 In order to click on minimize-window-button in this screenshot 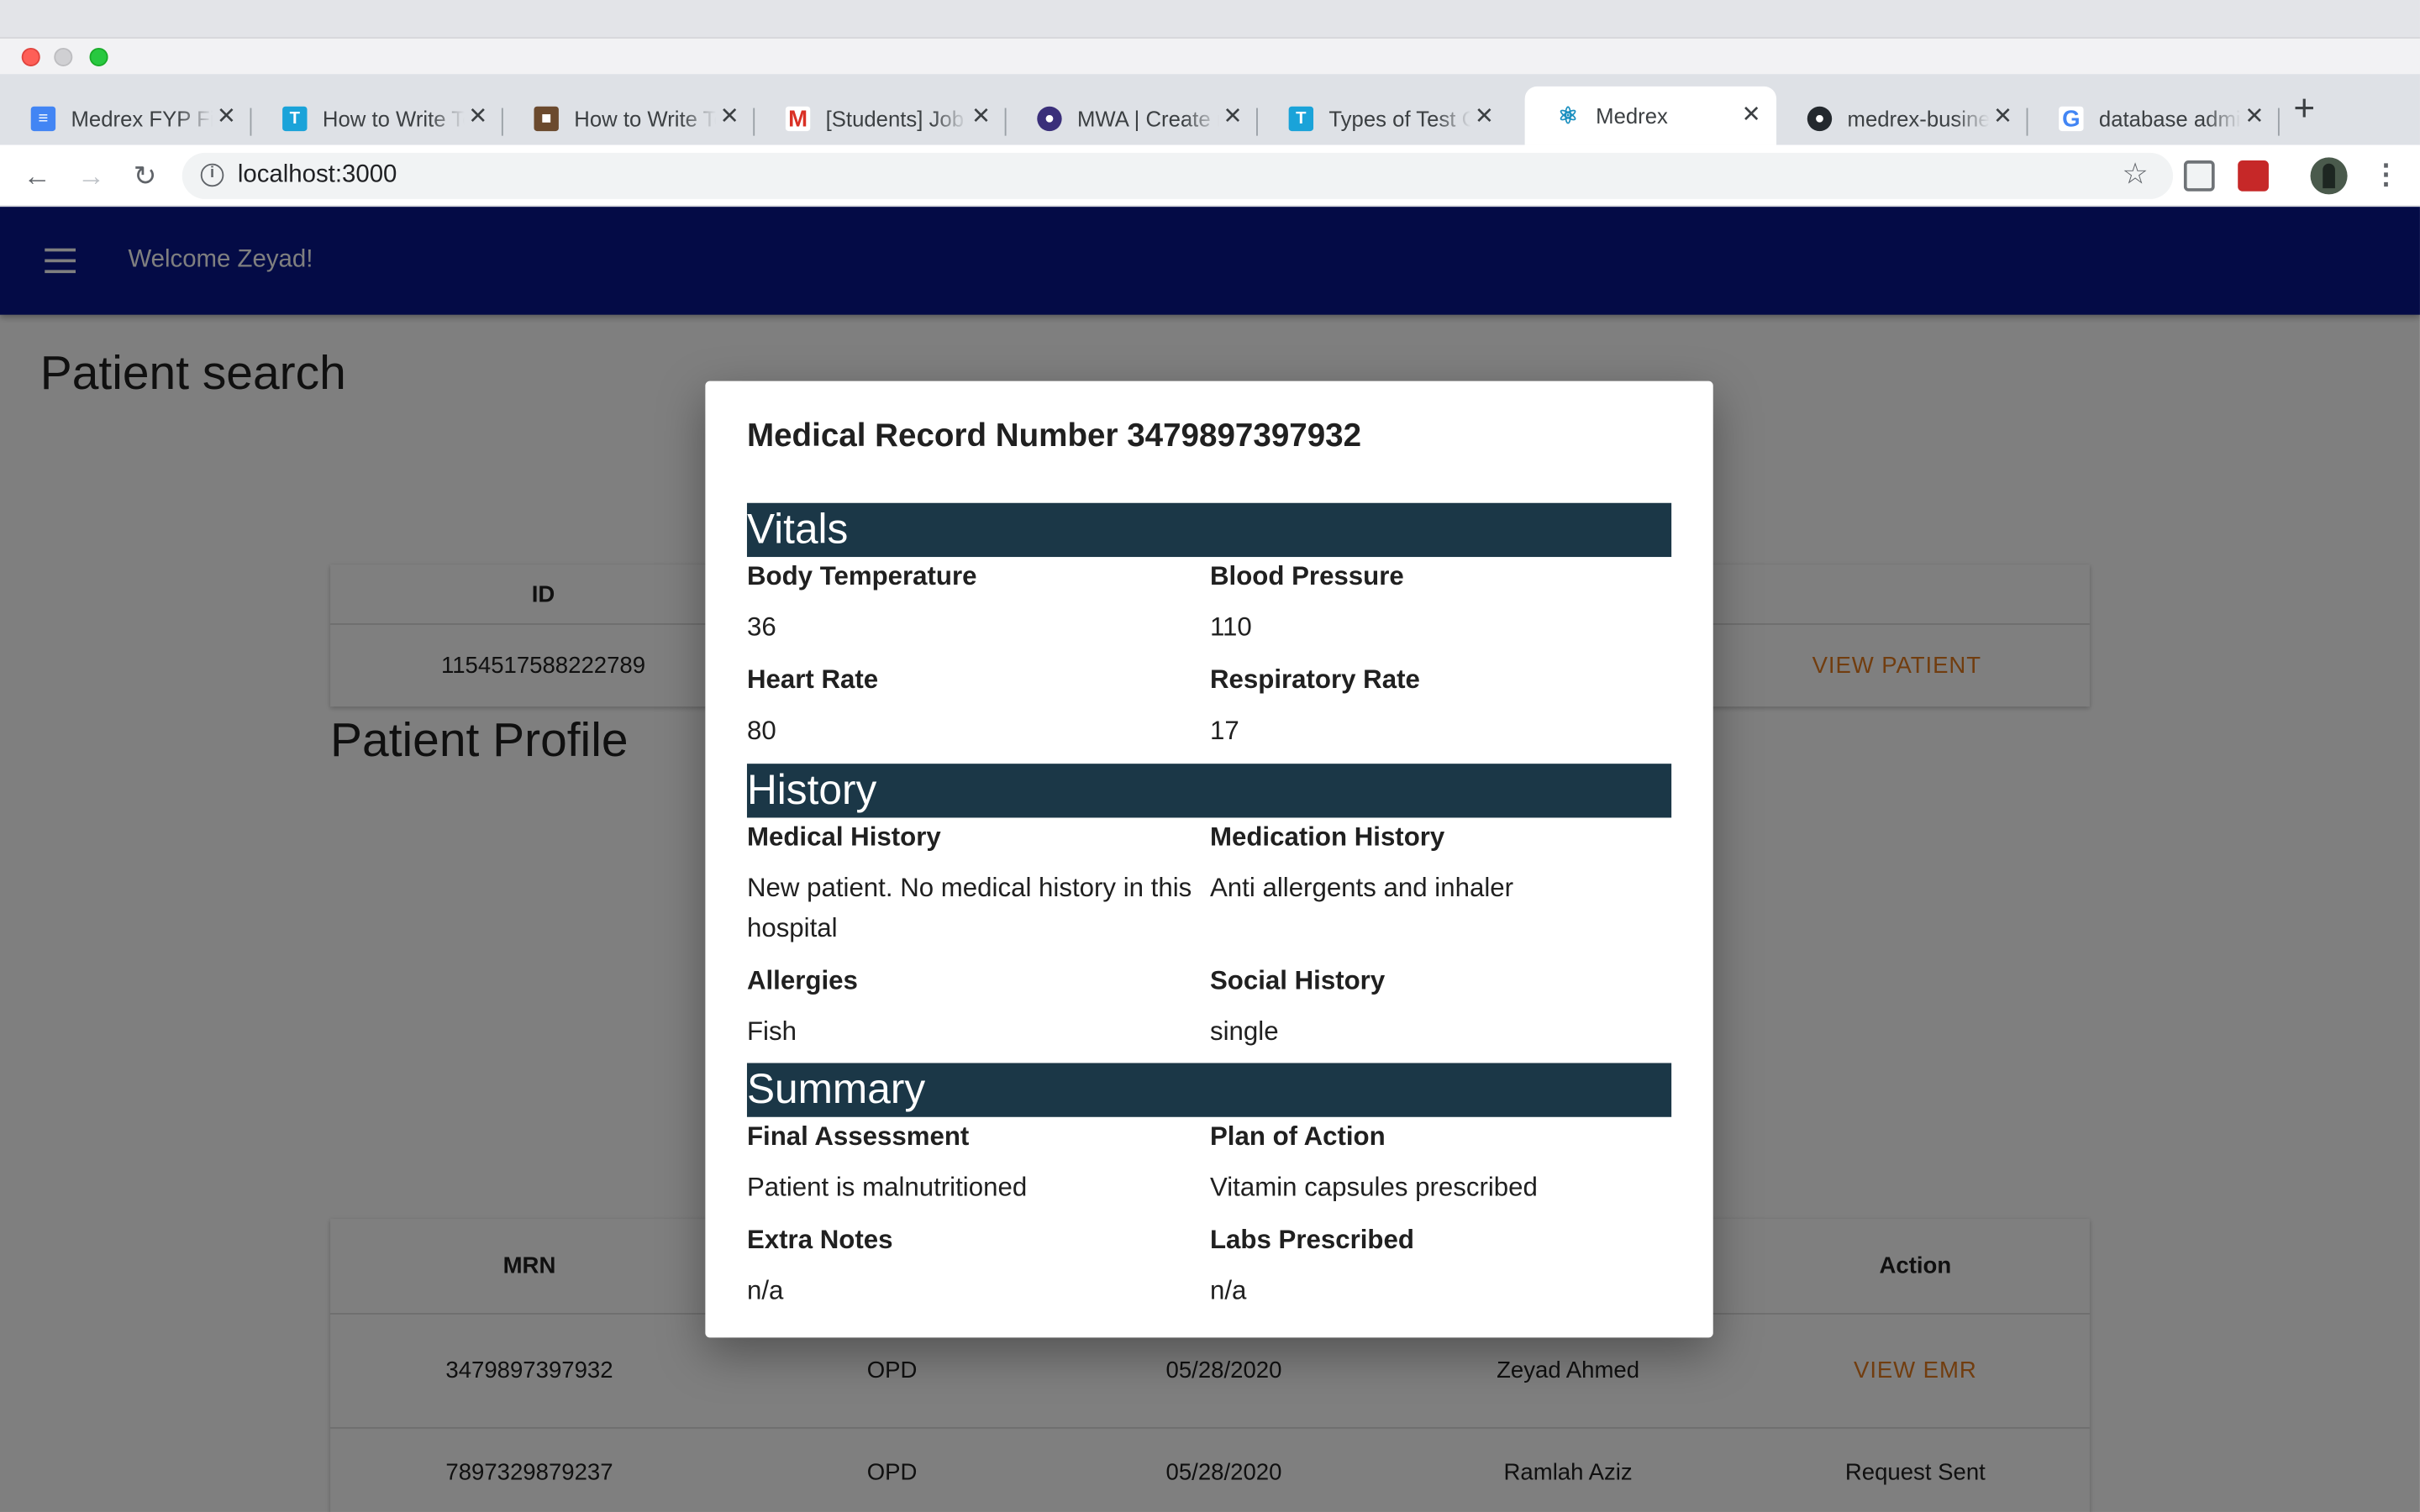, I will do `click(64, 56)`.